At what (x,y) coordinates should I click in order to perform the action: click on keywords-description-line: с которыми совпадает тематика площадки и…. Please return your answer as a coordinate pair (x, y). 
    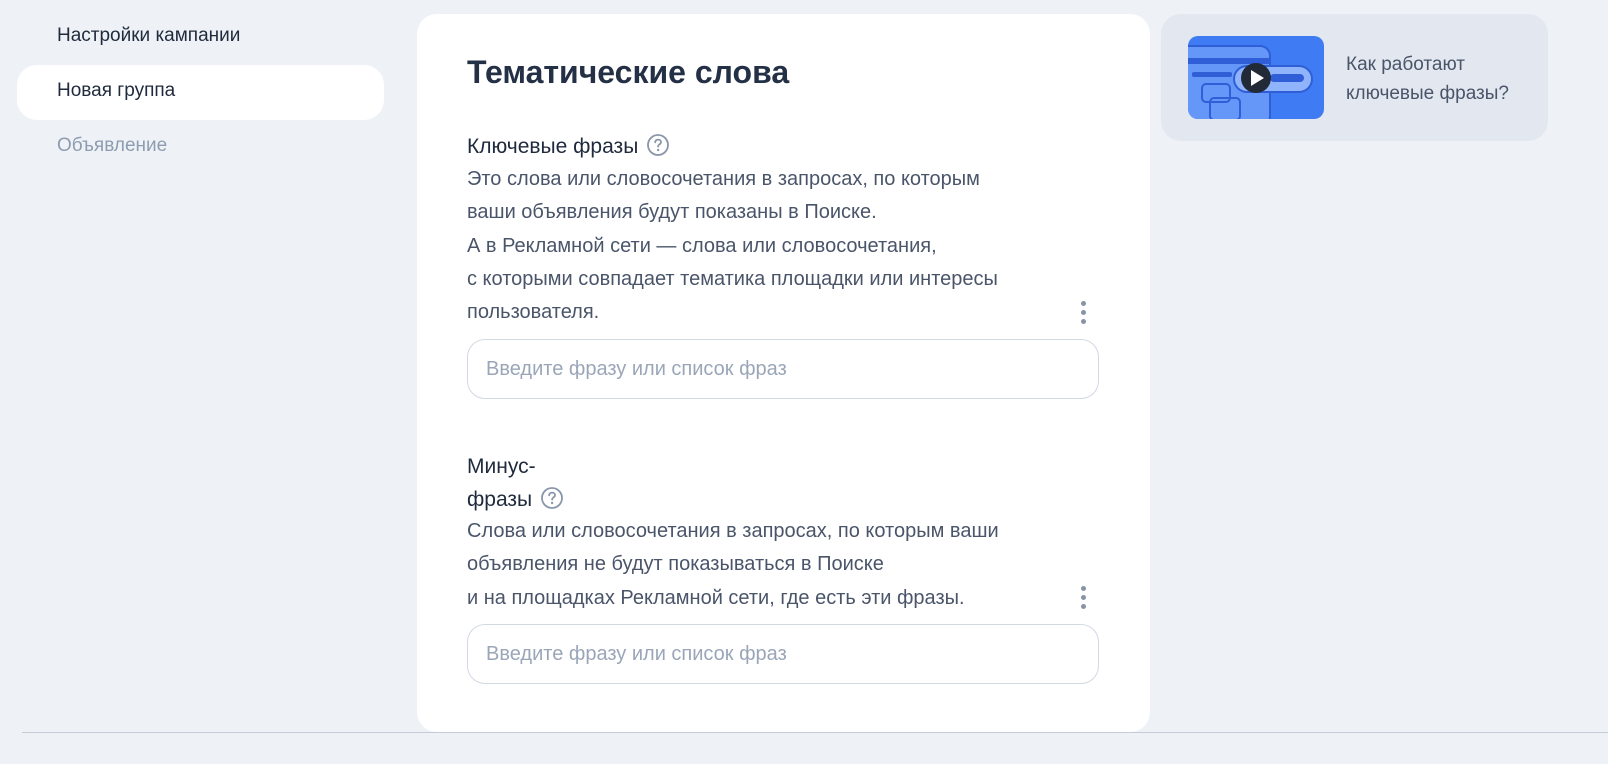
    Looking at the image, I should click on (732, 278).